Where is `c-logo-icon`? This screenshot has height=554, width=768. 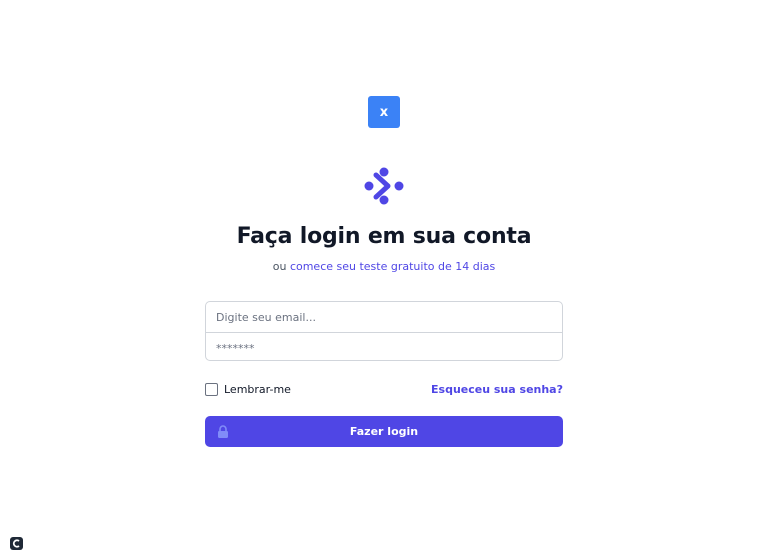
c-logo-icon is located at coordinates (16, 543).